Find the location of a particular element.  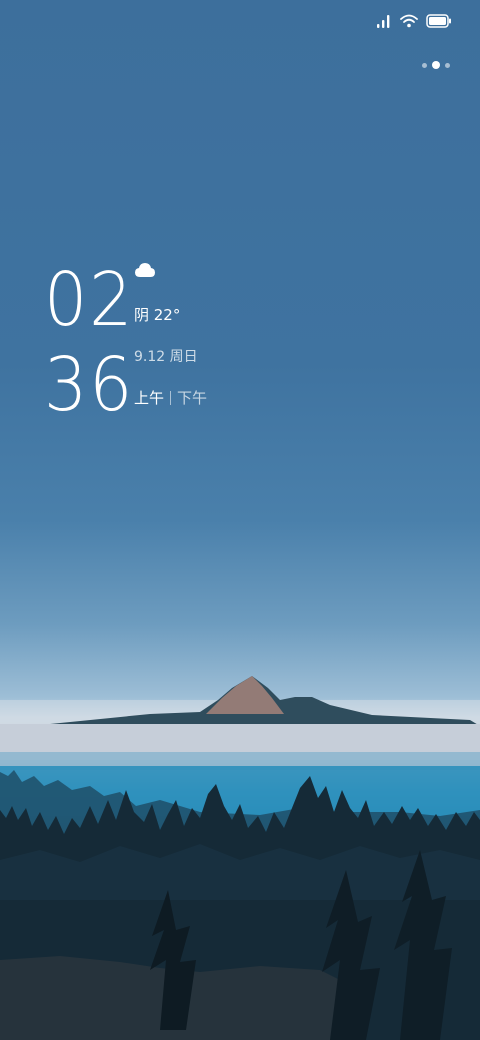

ampm-divider is located at coordinates (171, 397).